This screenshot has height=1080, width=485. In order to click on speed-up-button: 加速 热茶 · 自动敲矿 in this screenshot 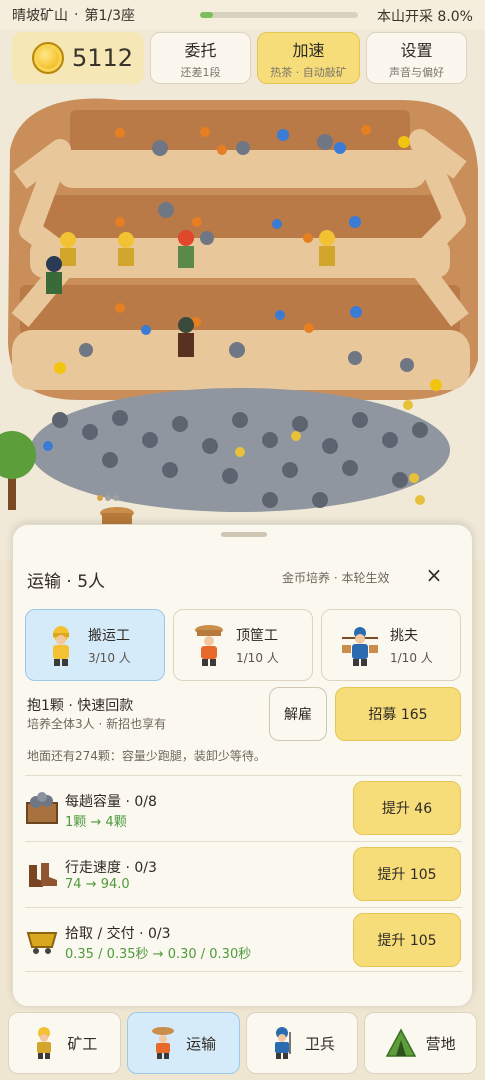, I will do `click(308, 58)`.